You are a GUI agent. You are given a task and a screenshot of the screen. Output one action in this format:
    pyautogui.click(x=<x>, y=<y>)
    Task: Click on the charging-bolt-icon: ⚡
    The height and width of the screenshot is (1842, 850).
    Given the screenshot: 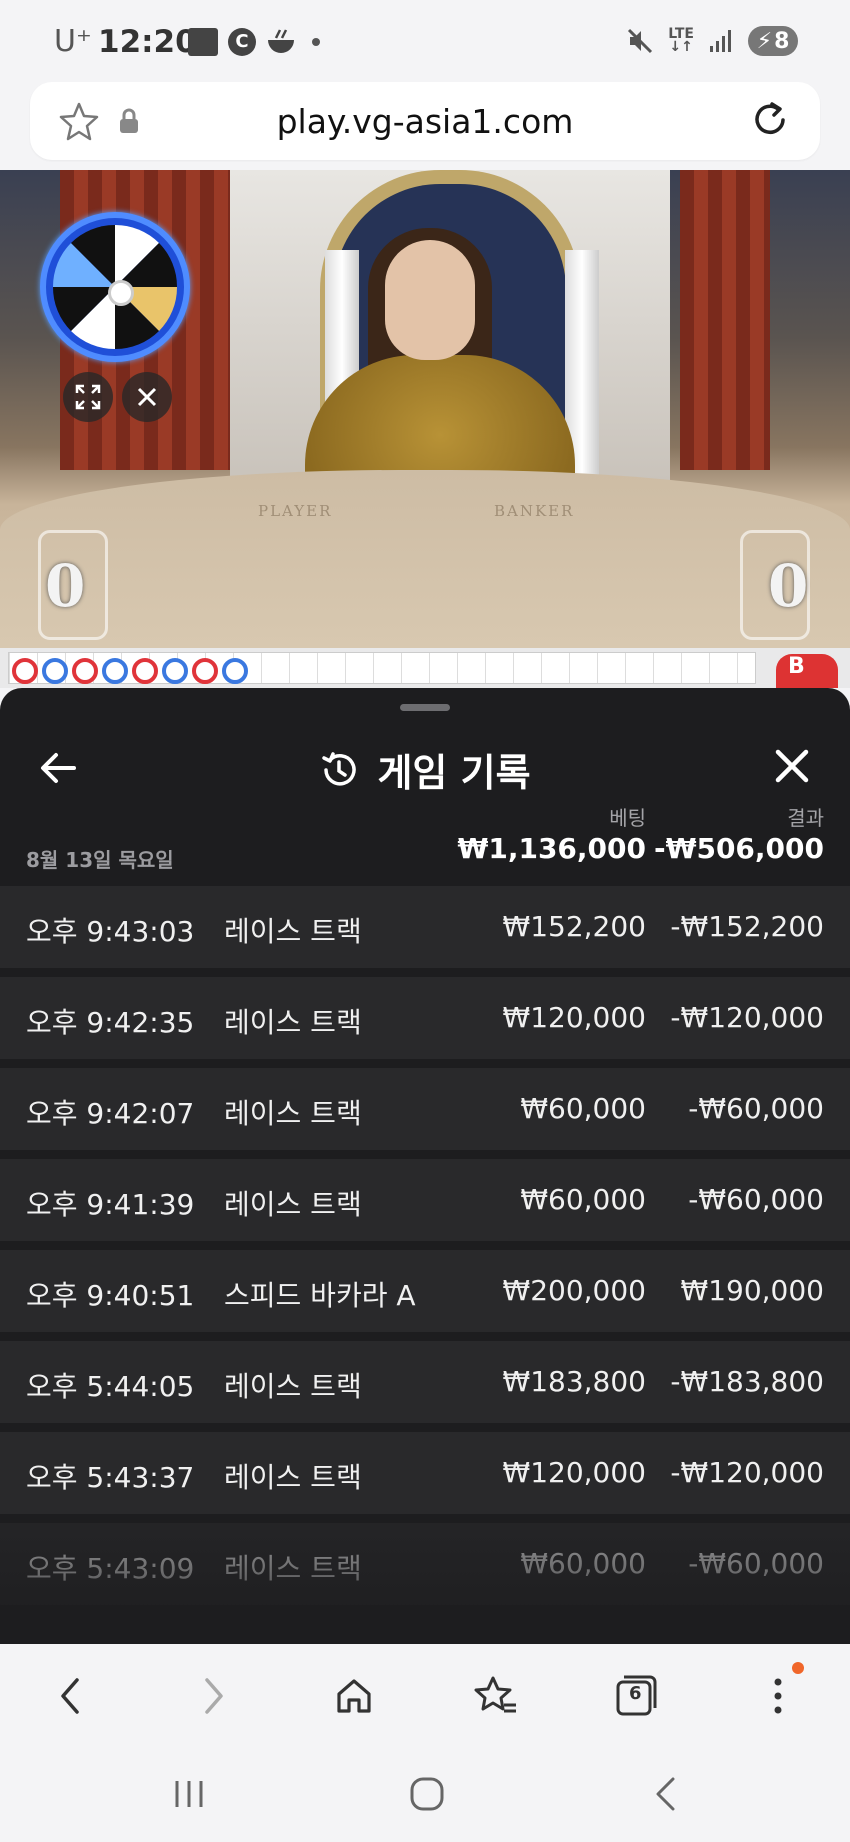 What is the action you would take?
    pyautogui.click(x=764, y=41)
    